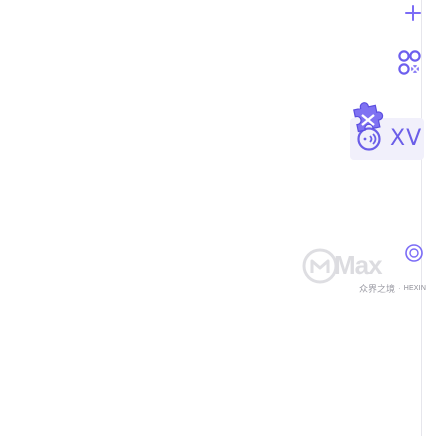  I want to click on footer-brand: 众界之境 · HEXIN, so click(391, 288).